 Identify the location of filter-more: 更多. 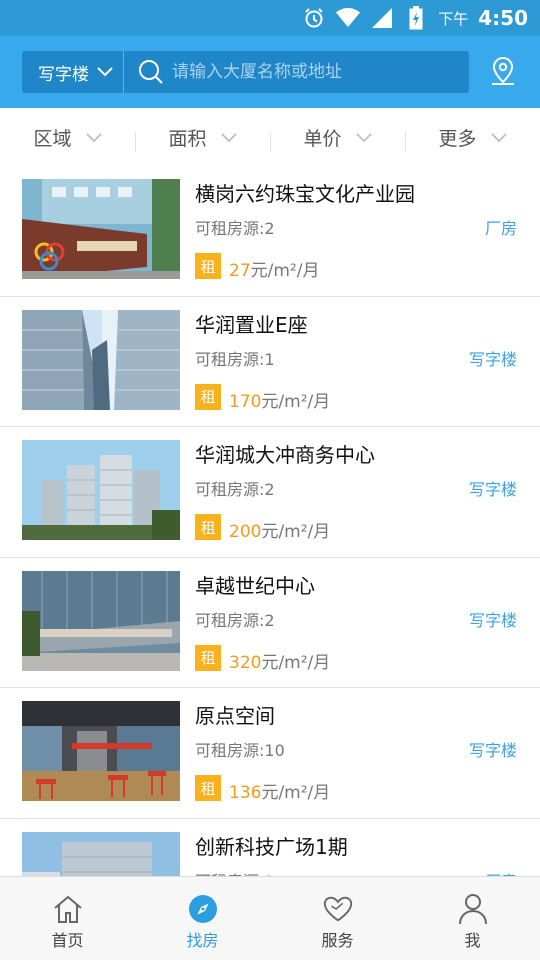
(472, 138).